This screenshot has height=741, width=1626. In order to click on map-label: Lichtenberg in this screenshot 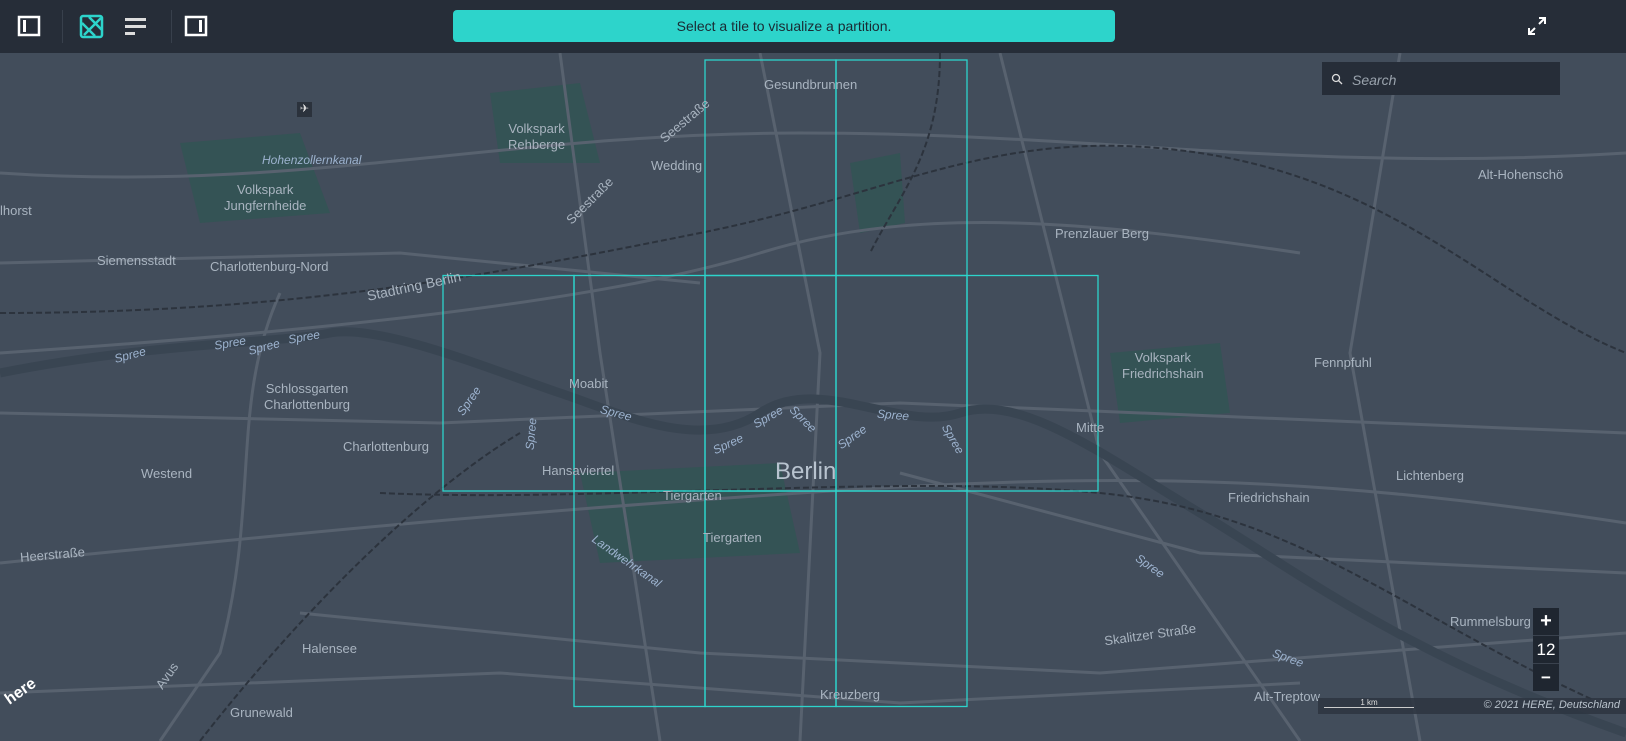, I will do `click(1430, 475)`.